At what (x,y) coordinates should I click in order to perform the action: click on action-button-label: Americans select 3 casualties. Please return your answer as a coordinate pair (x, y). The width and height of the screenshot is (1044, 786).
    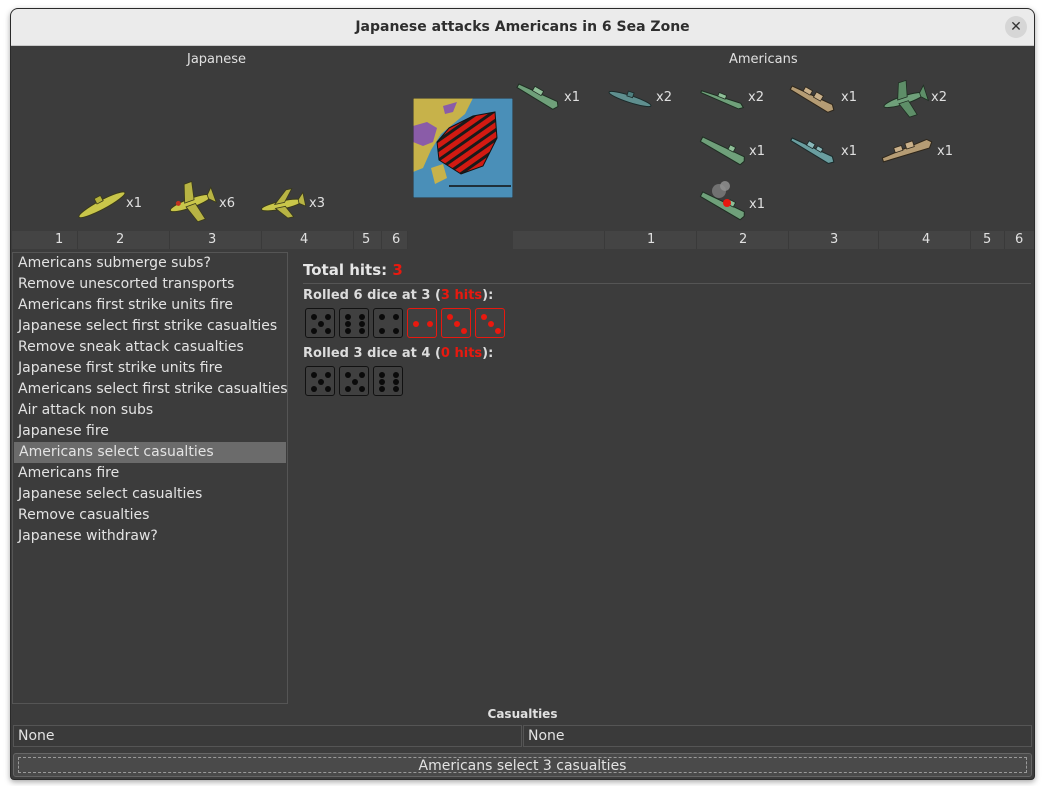
    Looking at the image, I should click on (522, 765).